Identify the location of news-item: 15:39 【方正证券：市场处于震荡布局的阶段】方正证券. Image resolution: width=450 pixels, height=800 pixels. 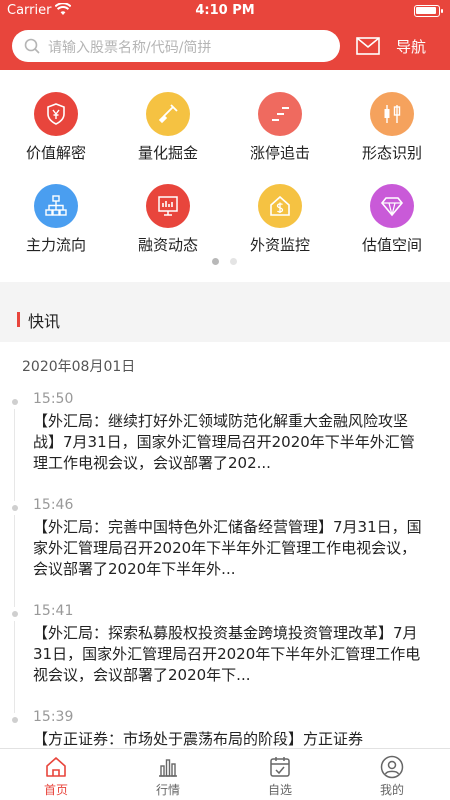
(225, 728).